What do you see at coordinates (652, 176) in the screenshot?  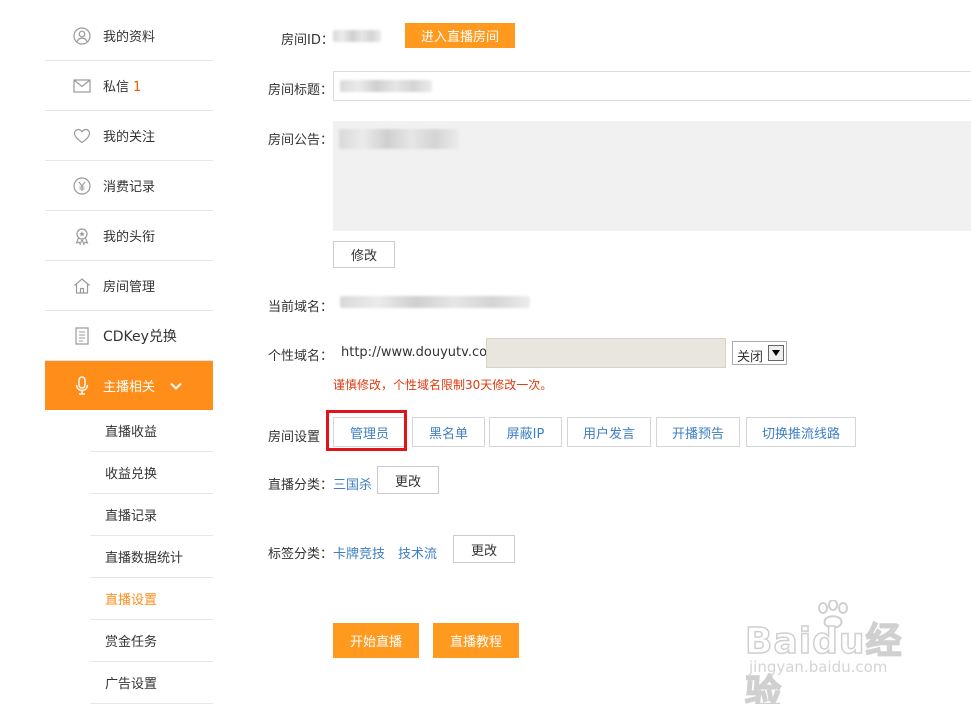 I see `room-notice-textarea` at bounding box center [652, 176].